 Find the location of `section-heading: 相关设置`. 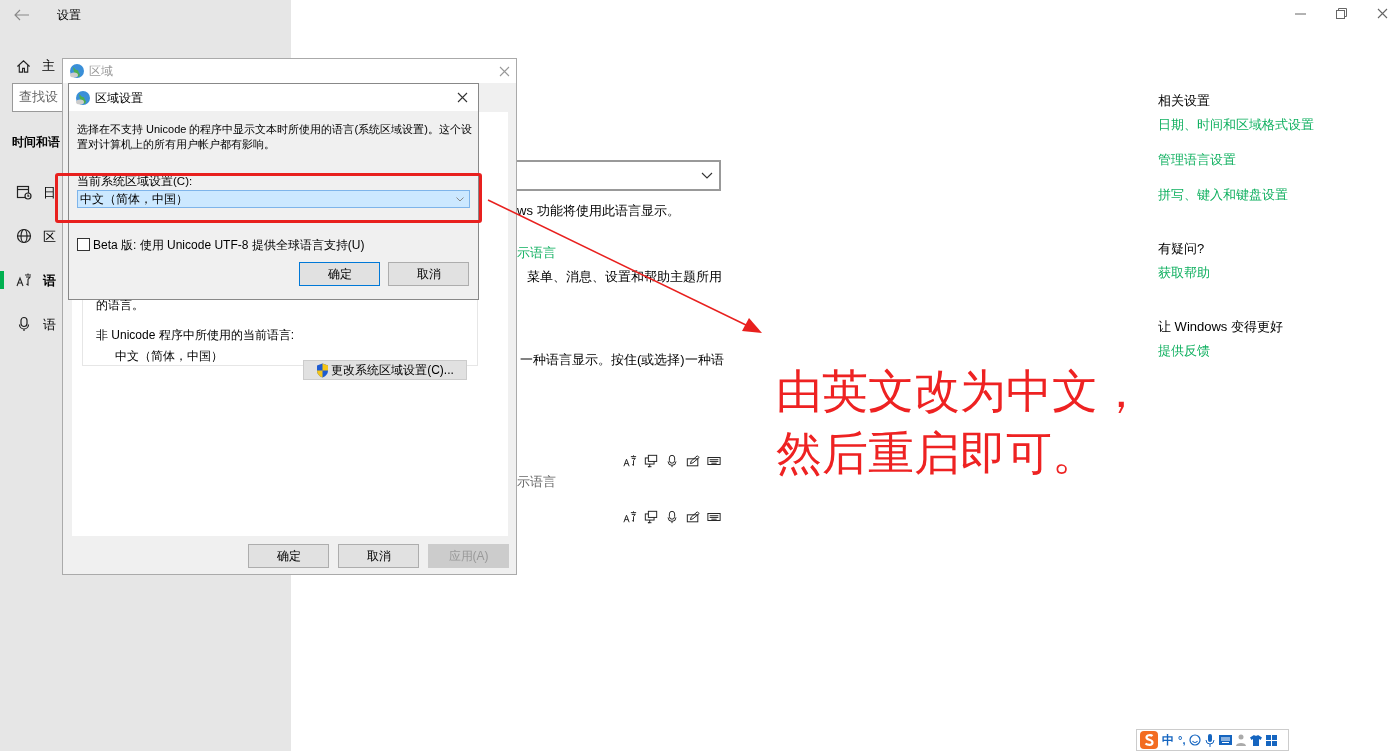

section-heading: 相关设置 is located at coordinates (1184, 101).